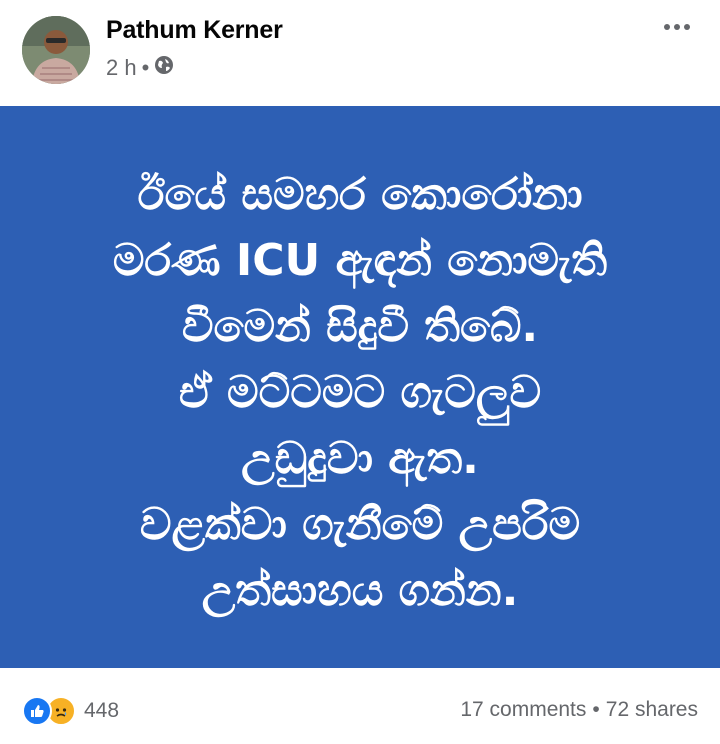  What do you see at coordinates (523, 710) in the screenshot?
I see `comments-link: 17 comments` at bounding box center [523, 710].